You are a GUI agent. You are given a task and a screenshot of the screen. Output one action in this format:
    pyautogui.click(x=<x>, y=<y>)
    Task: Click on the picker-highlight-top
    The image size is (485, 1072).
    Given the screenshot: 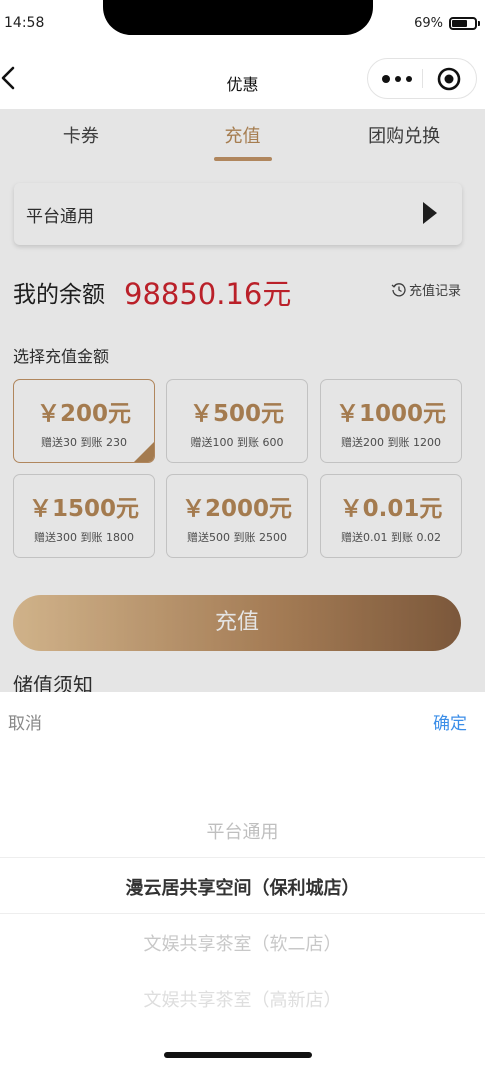 What is the action you would take?
    pyautogui.click(x=242, y=857)
    